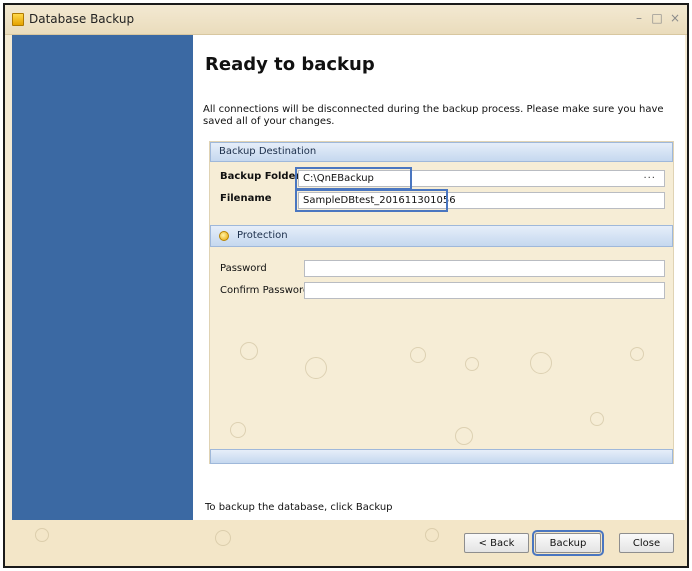 The image size is (692, 571). I want to click on window-title: Database Backup, so click(82, 19).